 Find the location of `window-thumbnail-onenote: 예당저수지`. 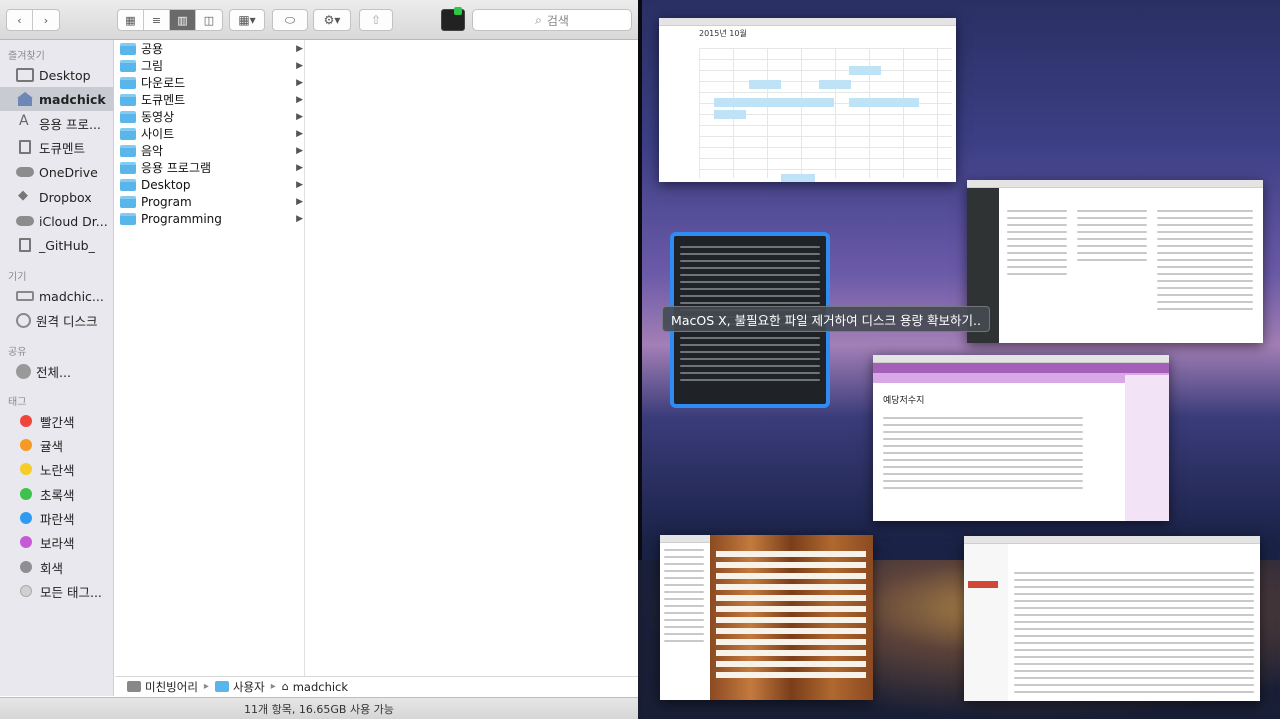

window-thumbnail-onenote: 예당저수지 is located at coordinates (1021, 438).